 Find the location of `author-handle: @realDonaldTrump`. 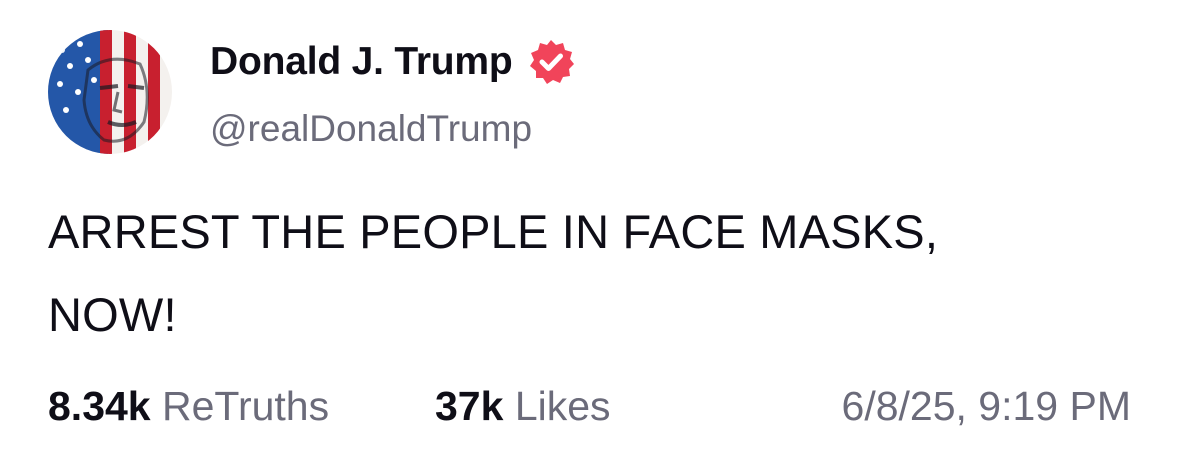

author-handle: @realDonaldTrump is located at coordinates (371, 129).